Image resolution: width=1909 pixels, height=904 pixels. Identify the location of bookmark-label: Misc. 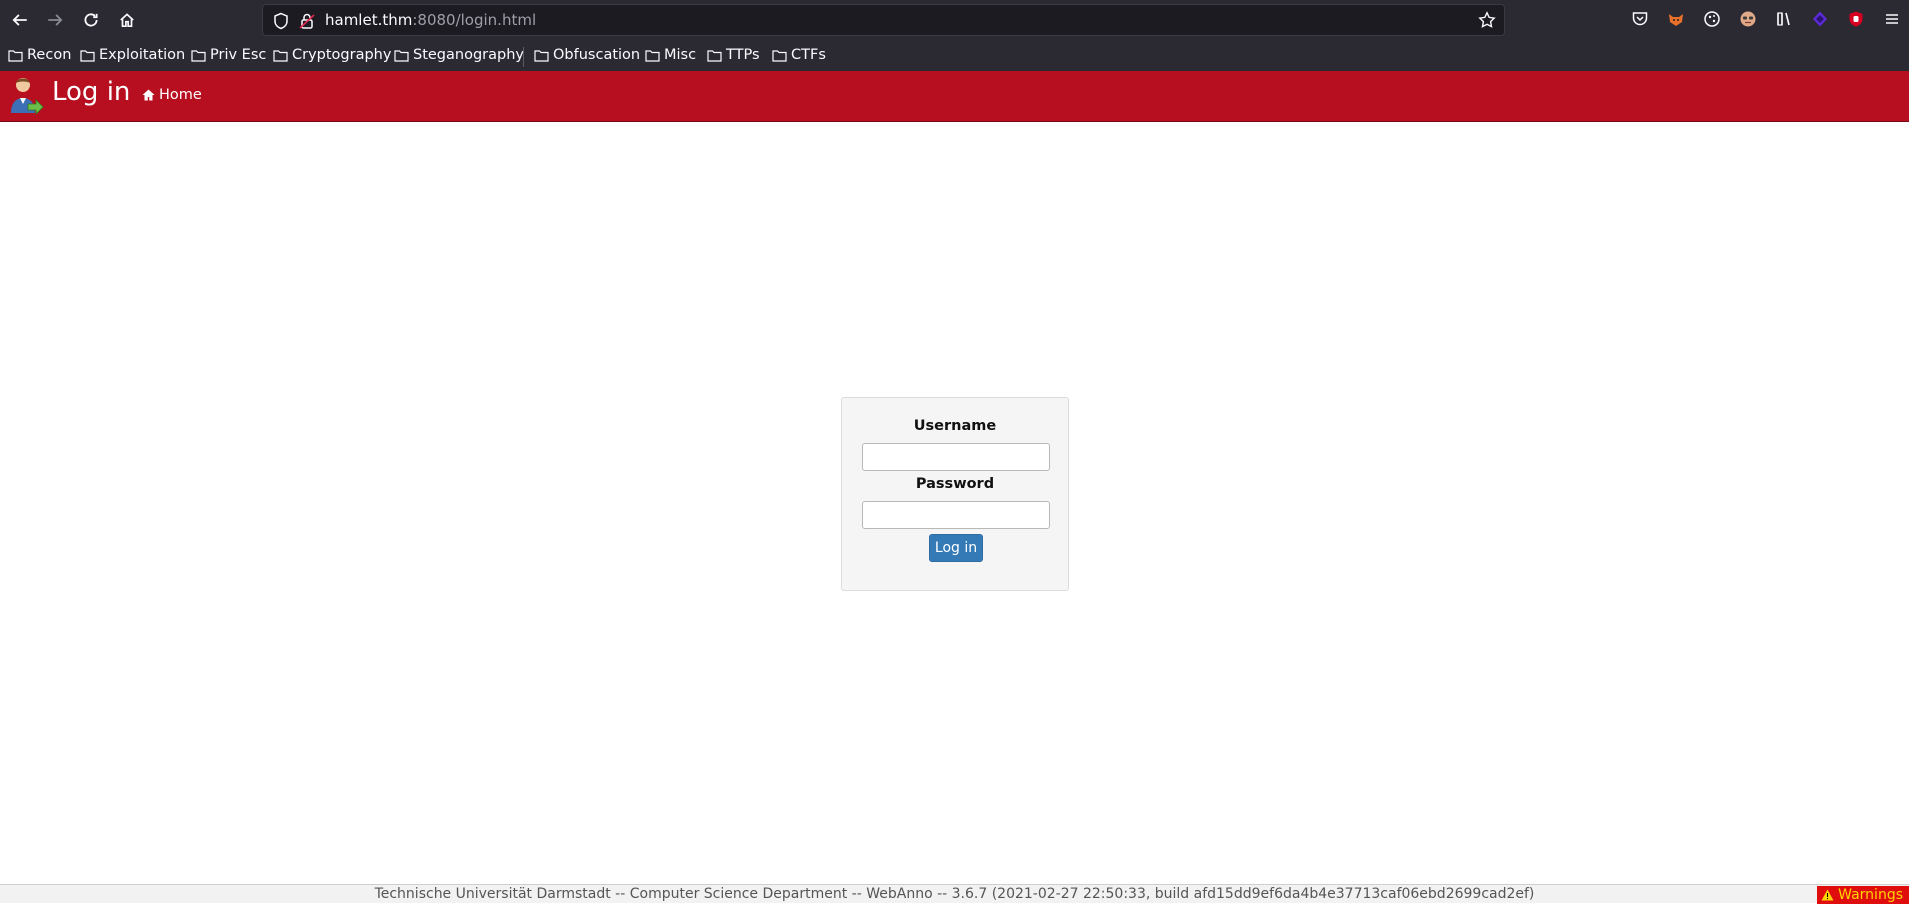
(680, 55).